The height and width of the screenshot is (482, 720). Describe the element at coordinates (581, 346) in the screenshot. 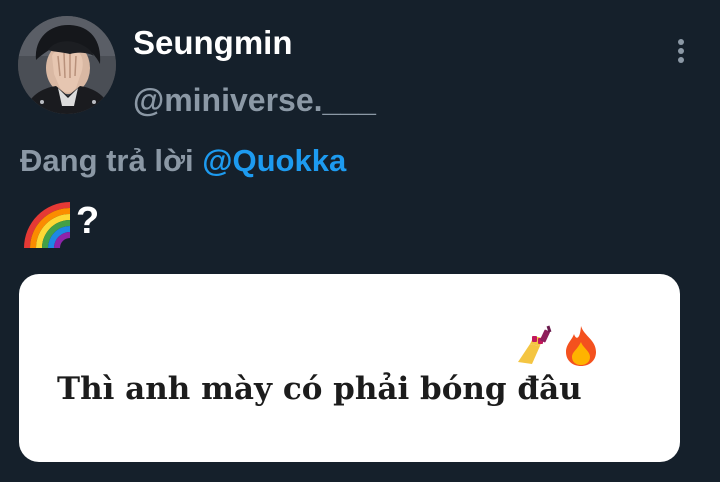

I see `fire-icon` at that location.